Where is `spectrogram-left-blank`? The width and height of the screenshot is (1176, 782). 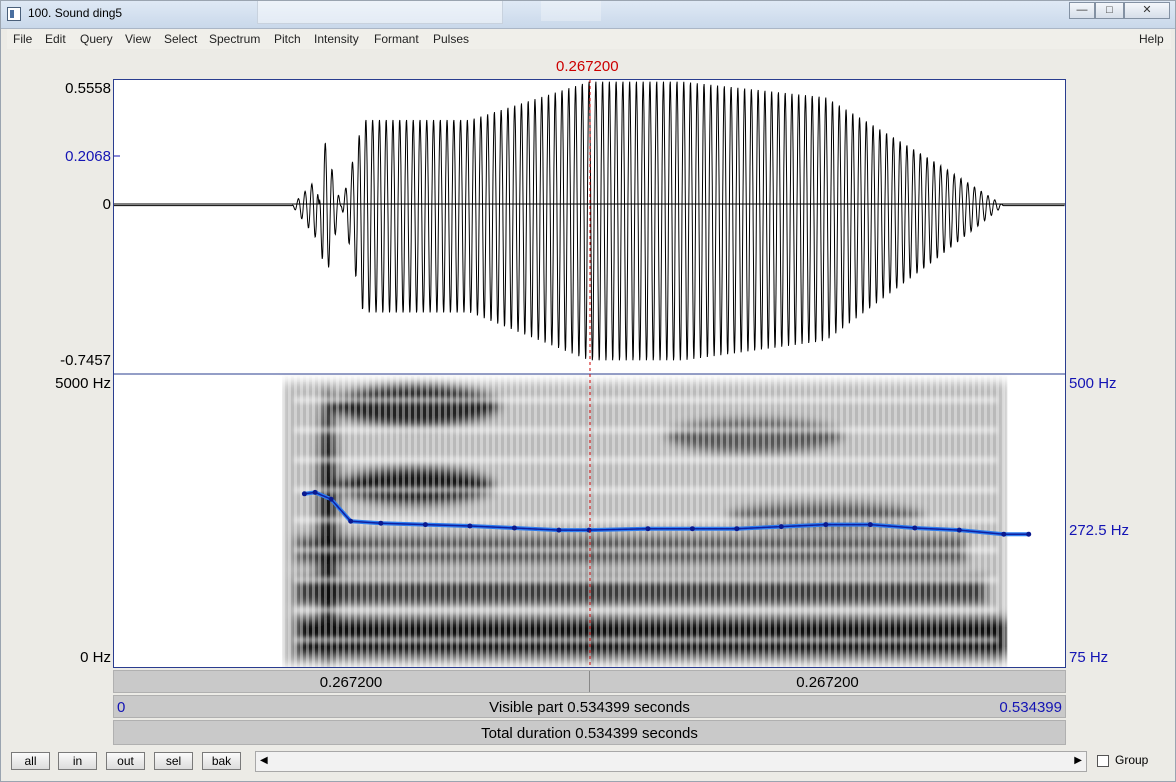
spectrogram-left-blank is located at coordinates (198, 521).